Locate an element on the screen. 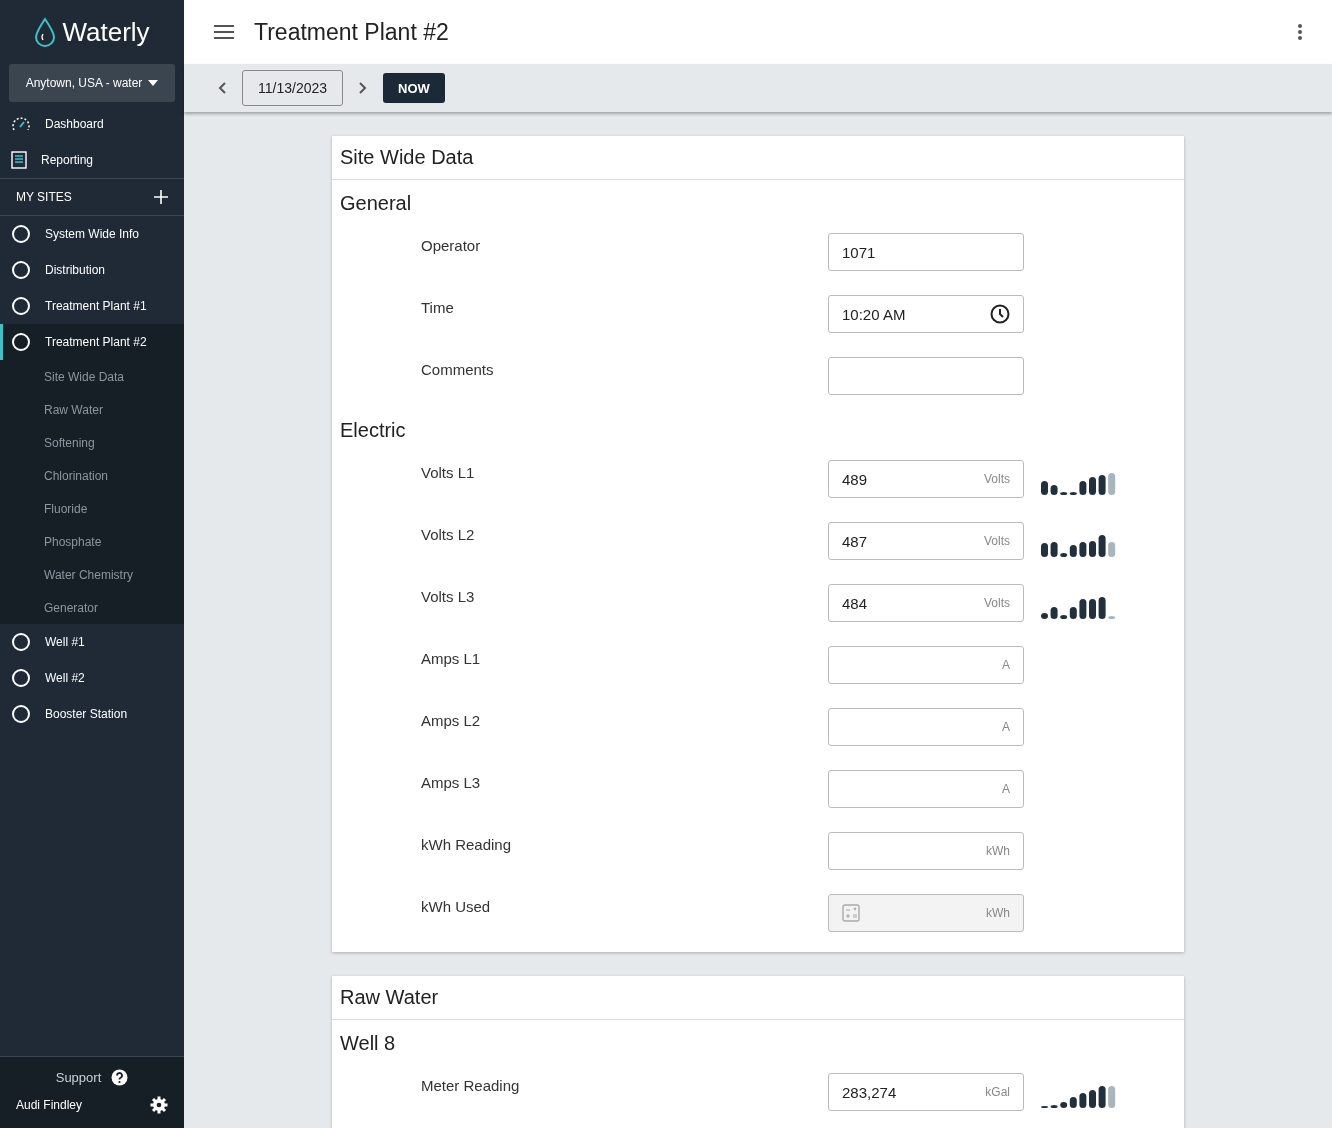 The width and height of the screenshot is (1332, 1128). field-label: Time is located at coordinates (437, 307).